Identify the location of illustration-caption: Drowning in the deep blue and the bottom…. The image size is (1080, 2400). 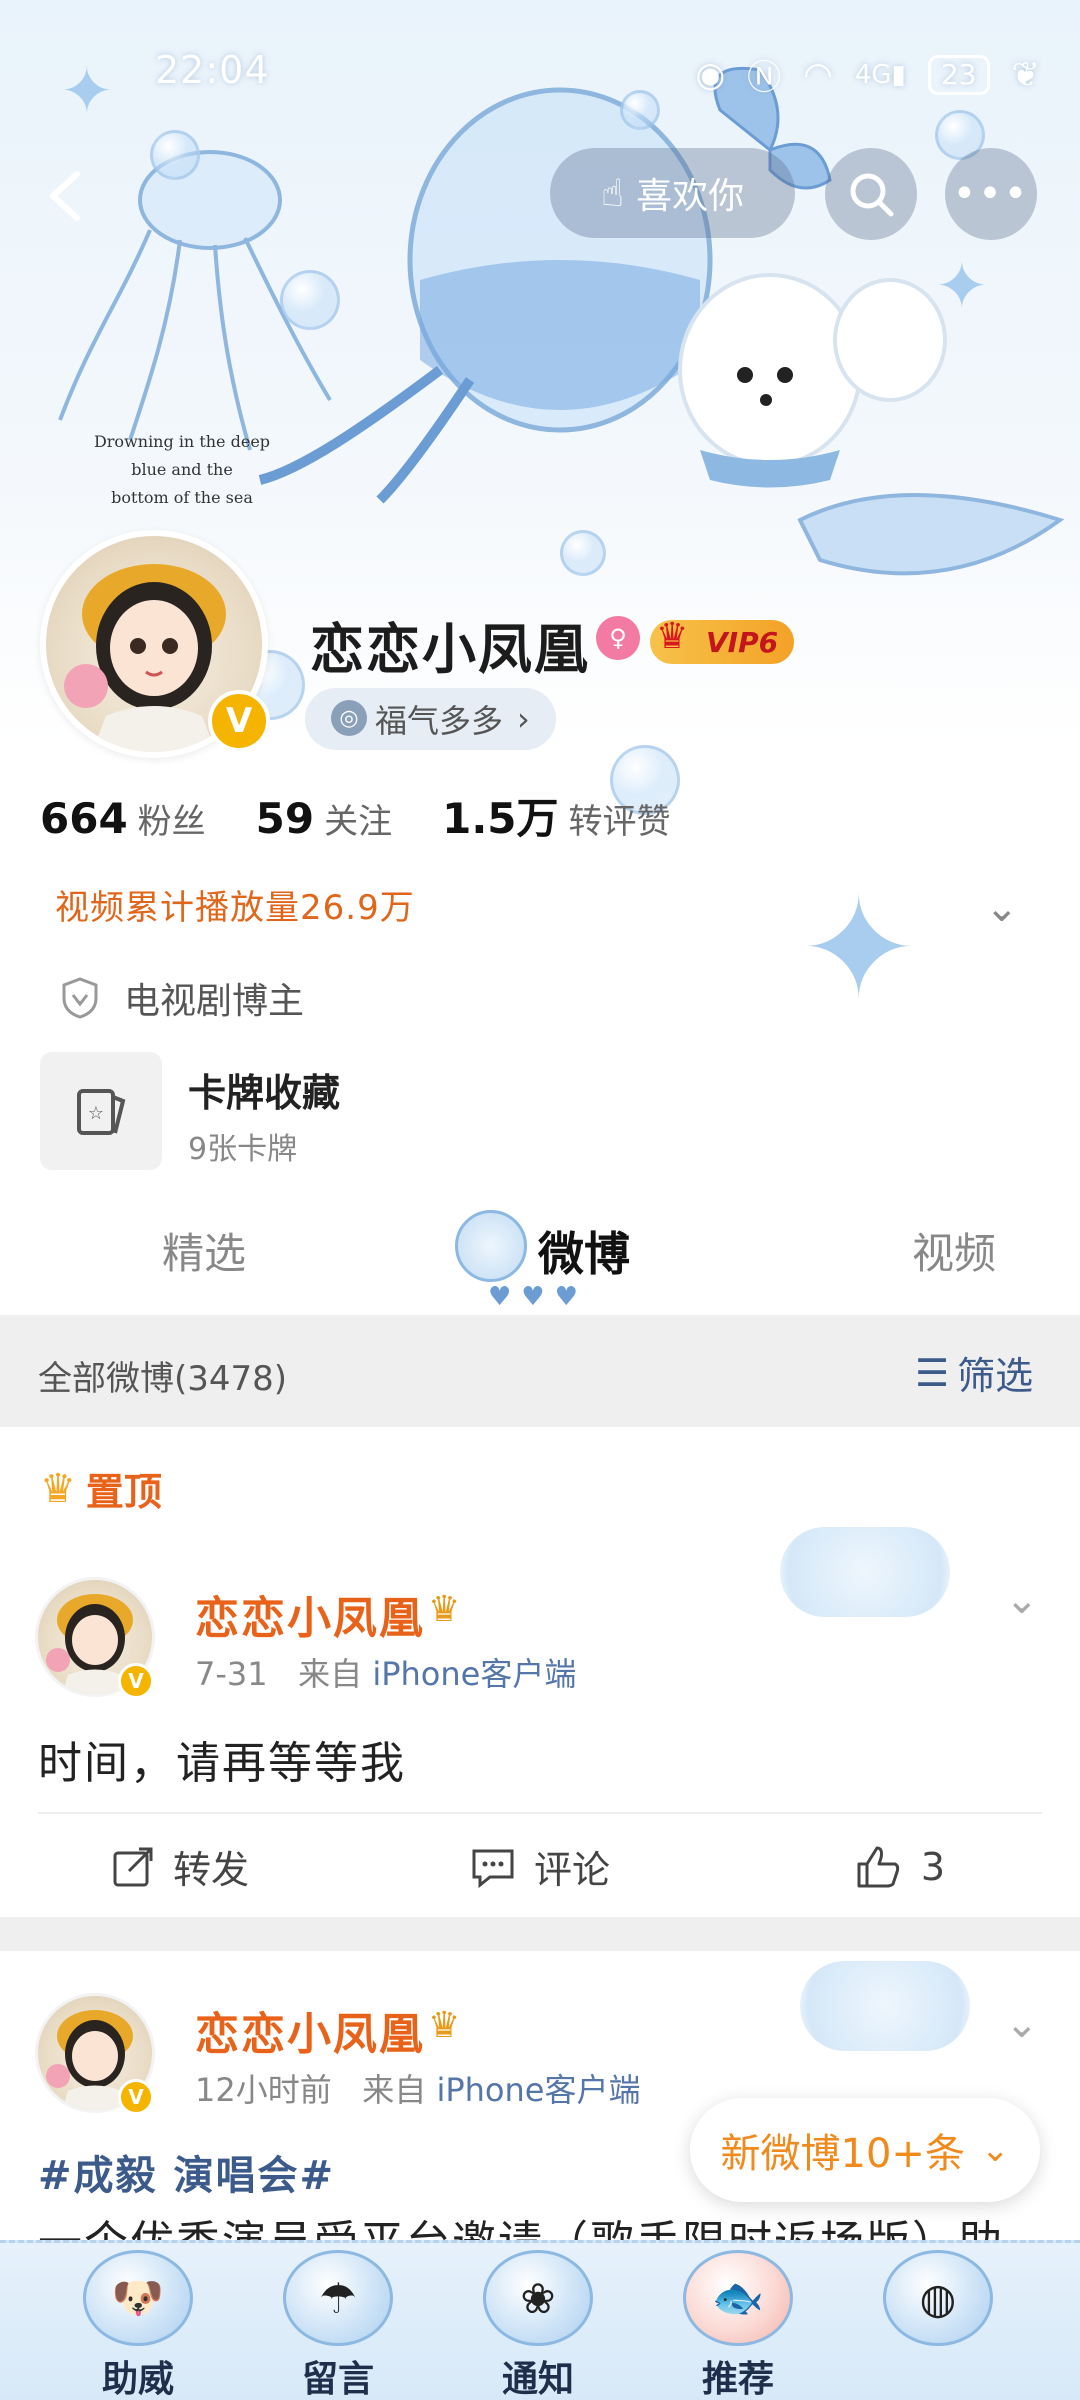
(182, 470).